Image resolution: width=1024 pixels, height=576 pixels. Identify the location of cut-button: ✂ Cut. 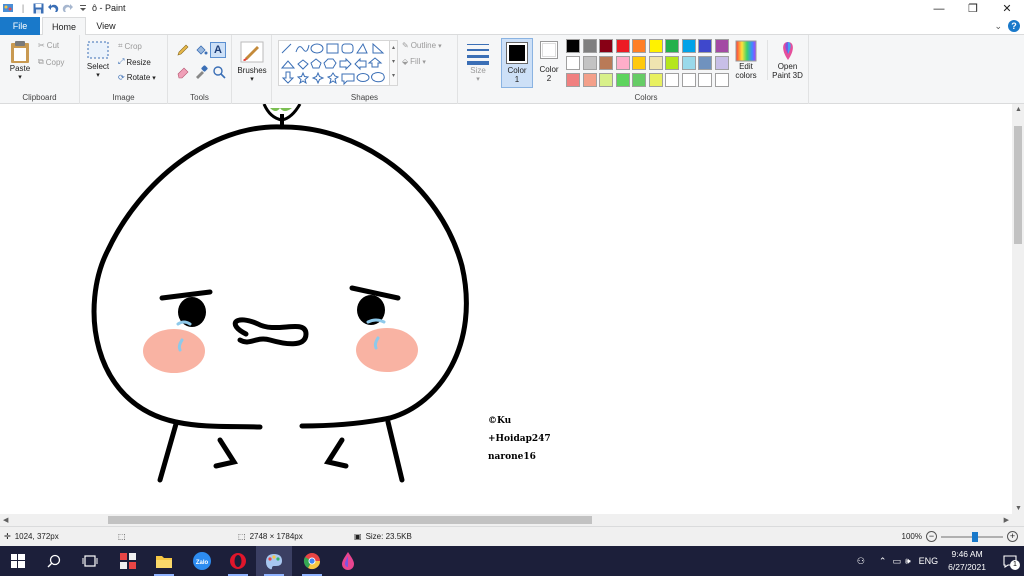
(48, 45).